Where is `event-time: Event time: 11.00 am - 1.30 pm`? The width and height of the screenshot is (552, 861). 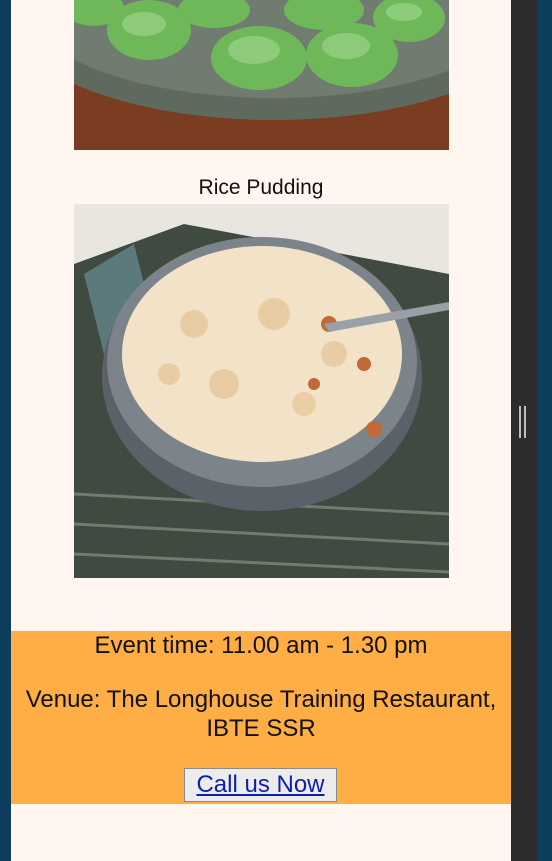 event-time: Event time: 11.00 am - 1.30 pm is located at coordinates (261, 645).